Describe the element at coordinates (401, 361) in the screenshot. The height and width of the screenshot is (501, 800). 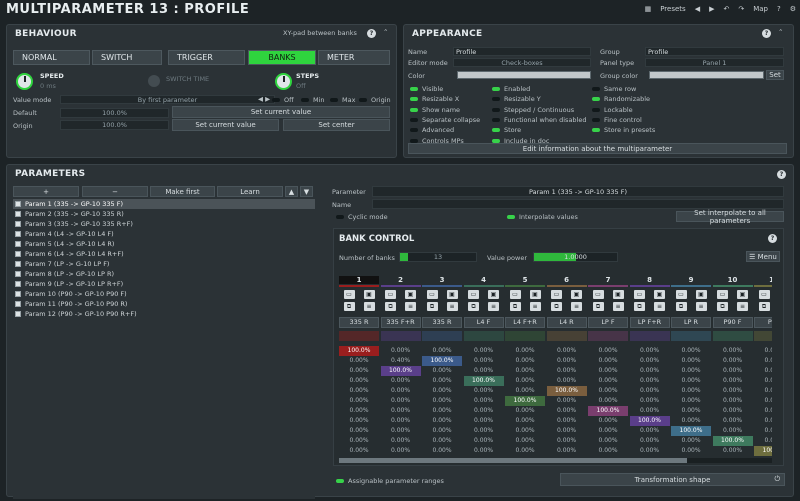
I see `bank-value-cell: 0.40%` at that location.